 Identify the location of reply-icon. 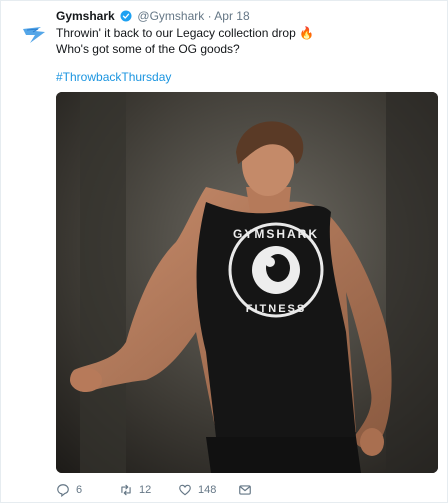
(63, 490).